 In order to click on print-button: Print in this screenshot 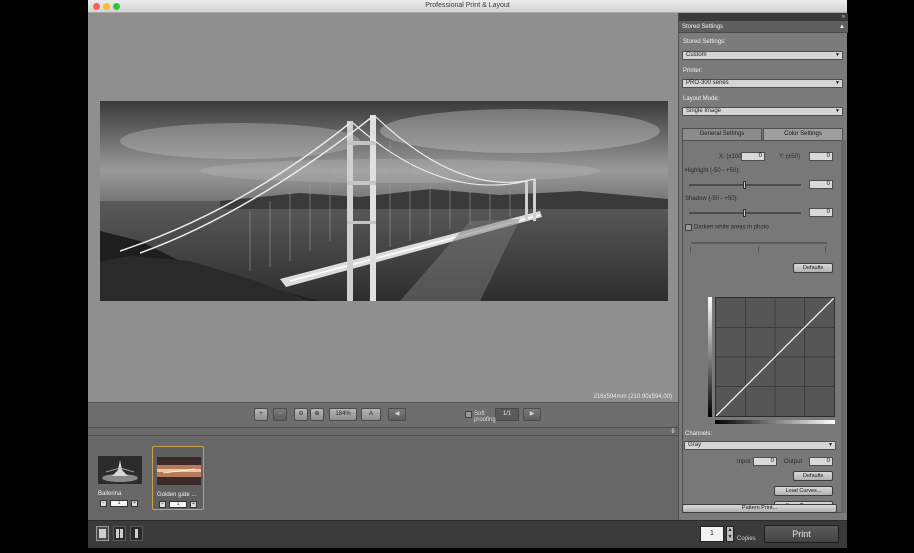, I will do `click(801, 534)`.